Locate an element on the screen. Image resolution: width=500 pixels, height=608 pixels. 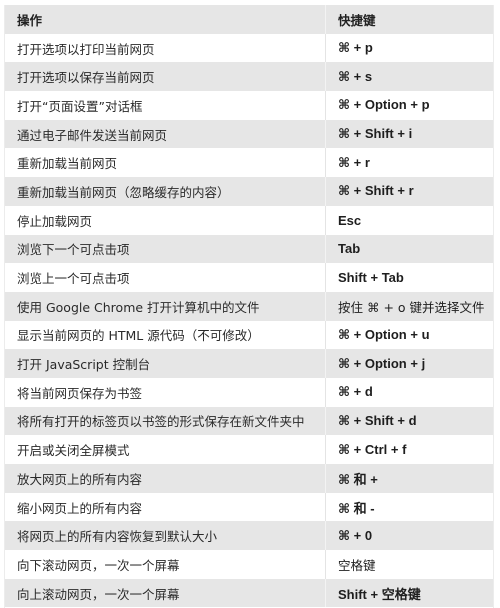
shortcut-cell: ⌘ 和 - is located at coordinates (356, 508).